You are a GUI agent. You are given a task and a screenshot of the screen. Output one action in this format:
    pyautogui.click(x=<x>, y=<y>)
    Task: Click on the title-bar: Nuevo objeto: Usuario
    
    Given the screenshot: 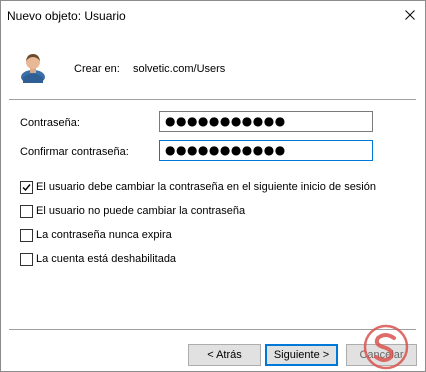 What is the action you would take?
    pyautogui.click(x=213, y=16)
    